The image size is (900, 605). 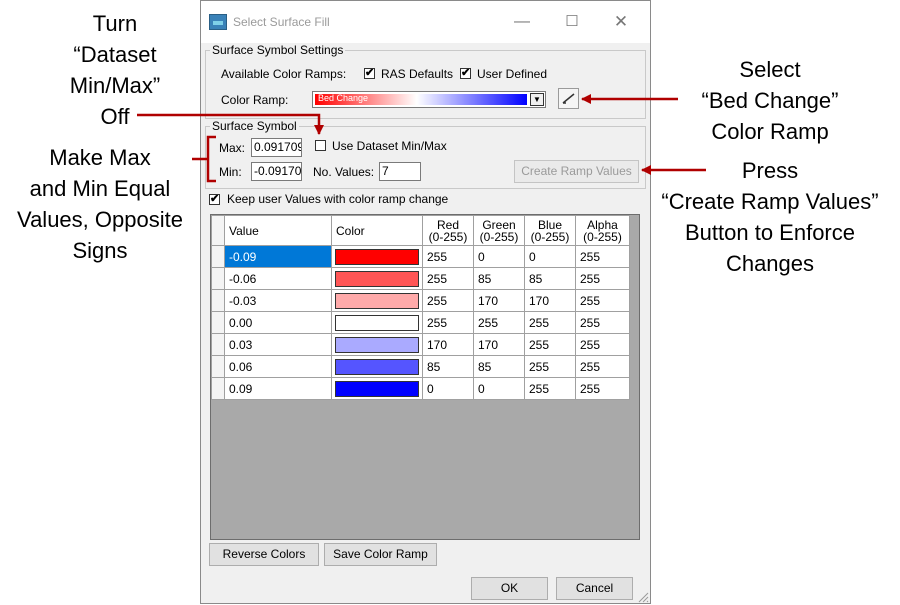 What do you see at coordinates (232, 148) in the screenshot?
I see `max-label: Max:` at bounding box center [232, 148].